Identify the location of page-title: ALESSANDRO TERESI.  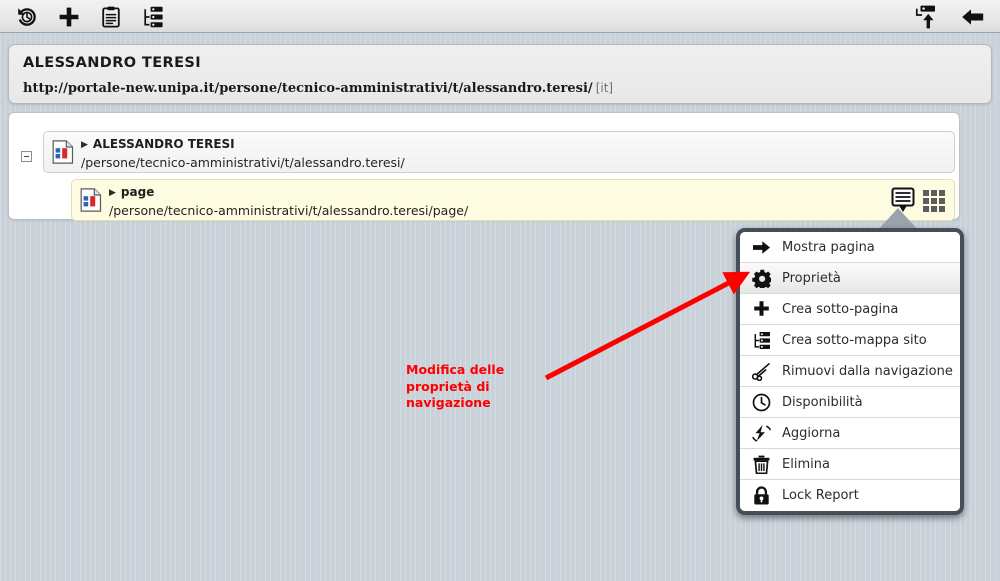
(112, 63).